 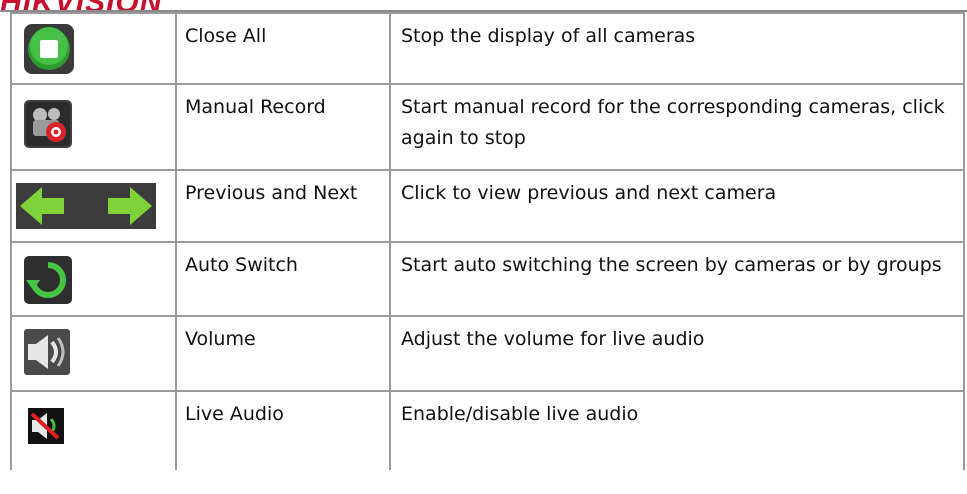 What do you see at coordinates (520, 414) in the screenshot?
I see `row-description: Enable/disable live audio` at bounding box center [520, 414].